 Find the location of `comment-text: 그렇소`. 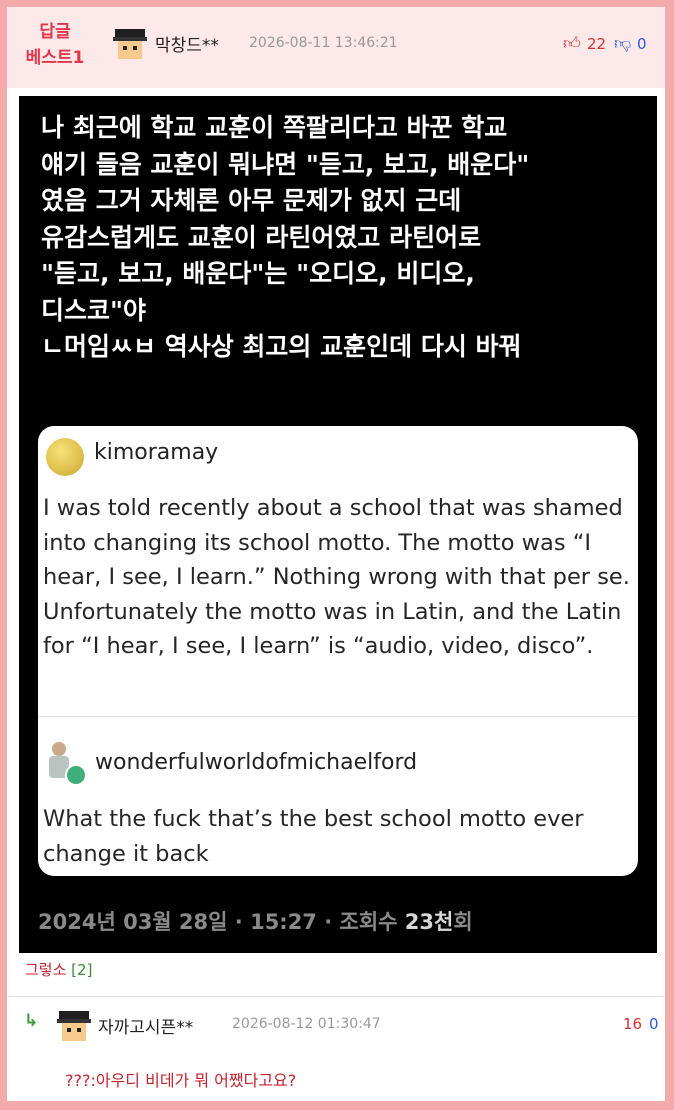

comment-text: 그렇소 is located at coordinates (48, 970).